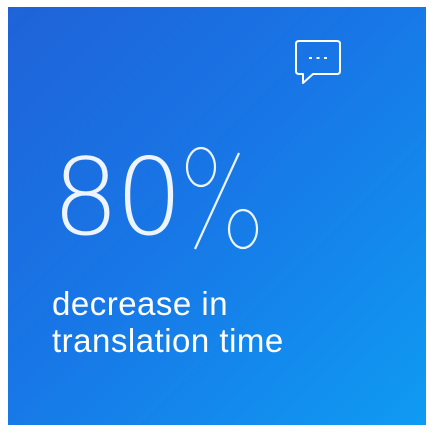 The width and height of the screenshot is (434, 433). I want to click on caption-line-1: decrease in, so click(140, 303).